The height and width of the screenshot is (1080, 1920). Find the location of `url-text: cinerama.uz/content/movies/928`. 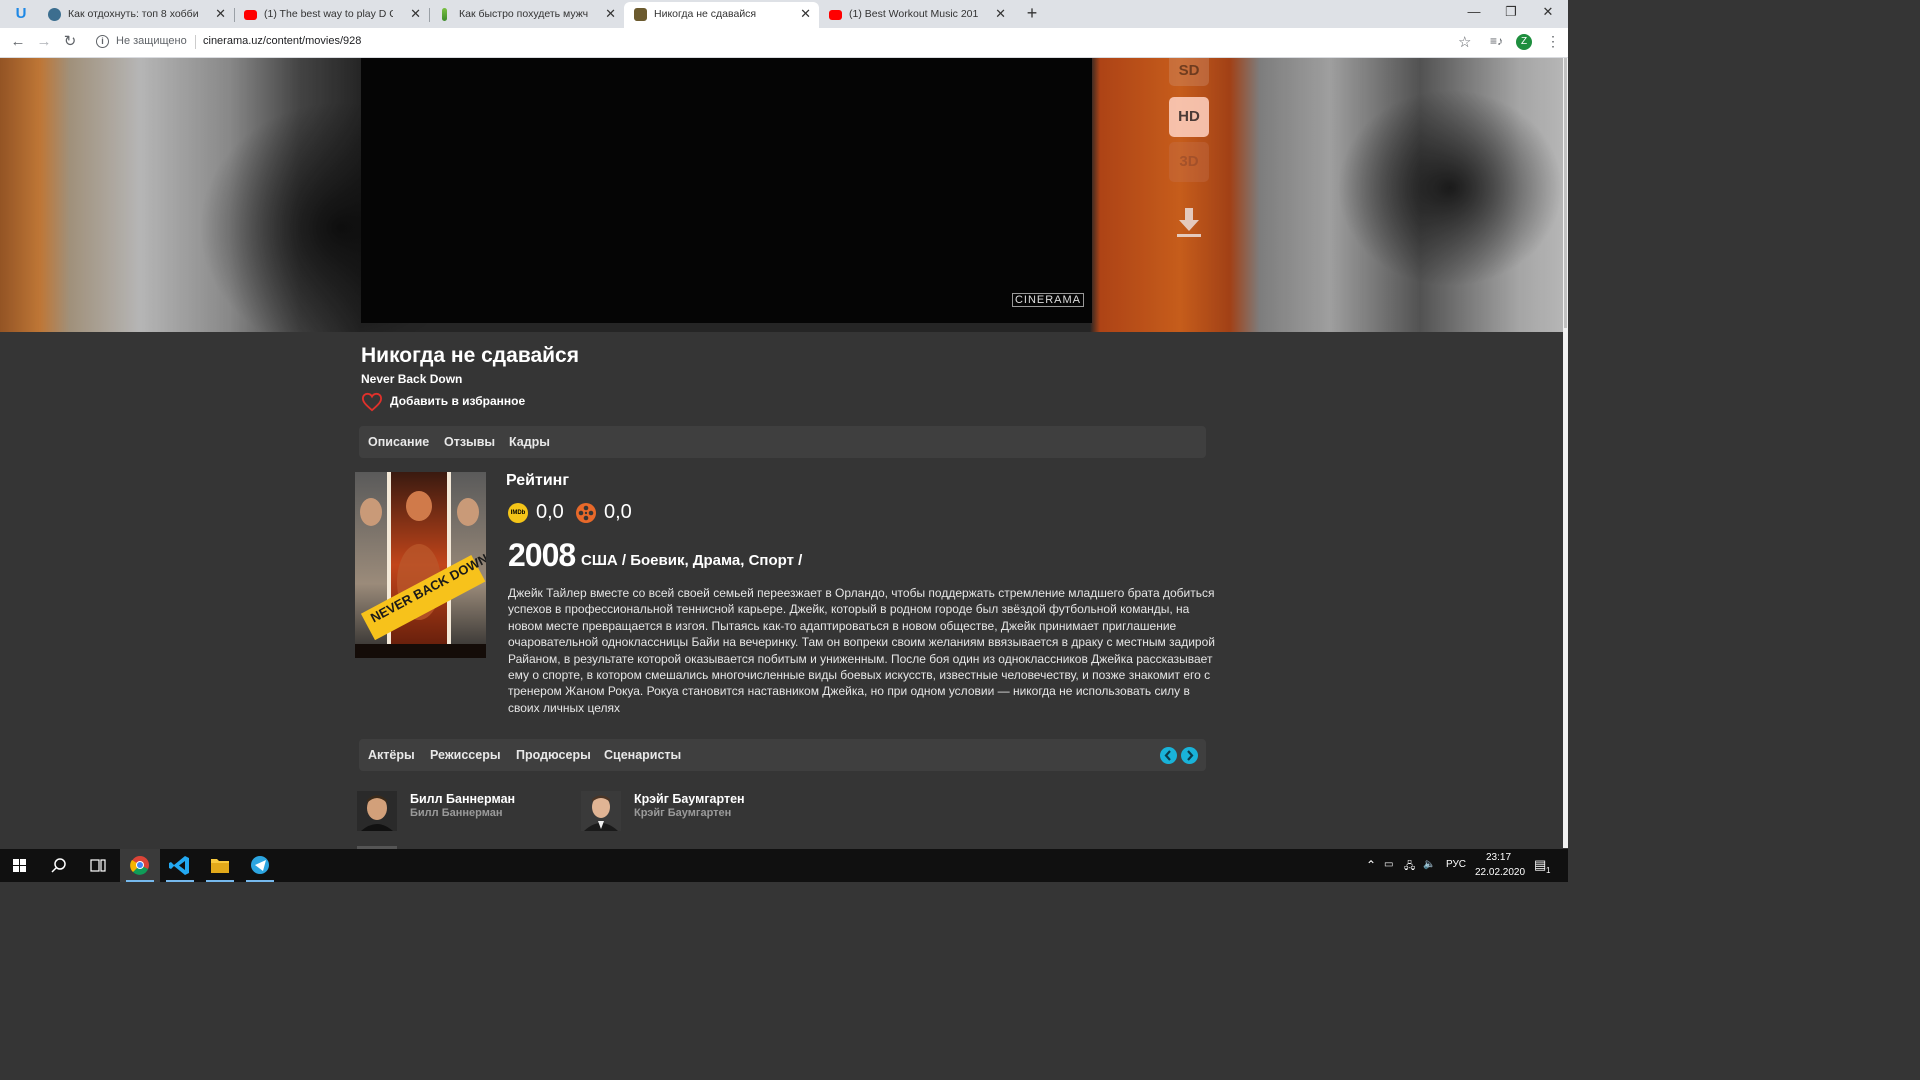

url-text: cinerama.uz/content/movies/928 is located at coordinates (282, 41).